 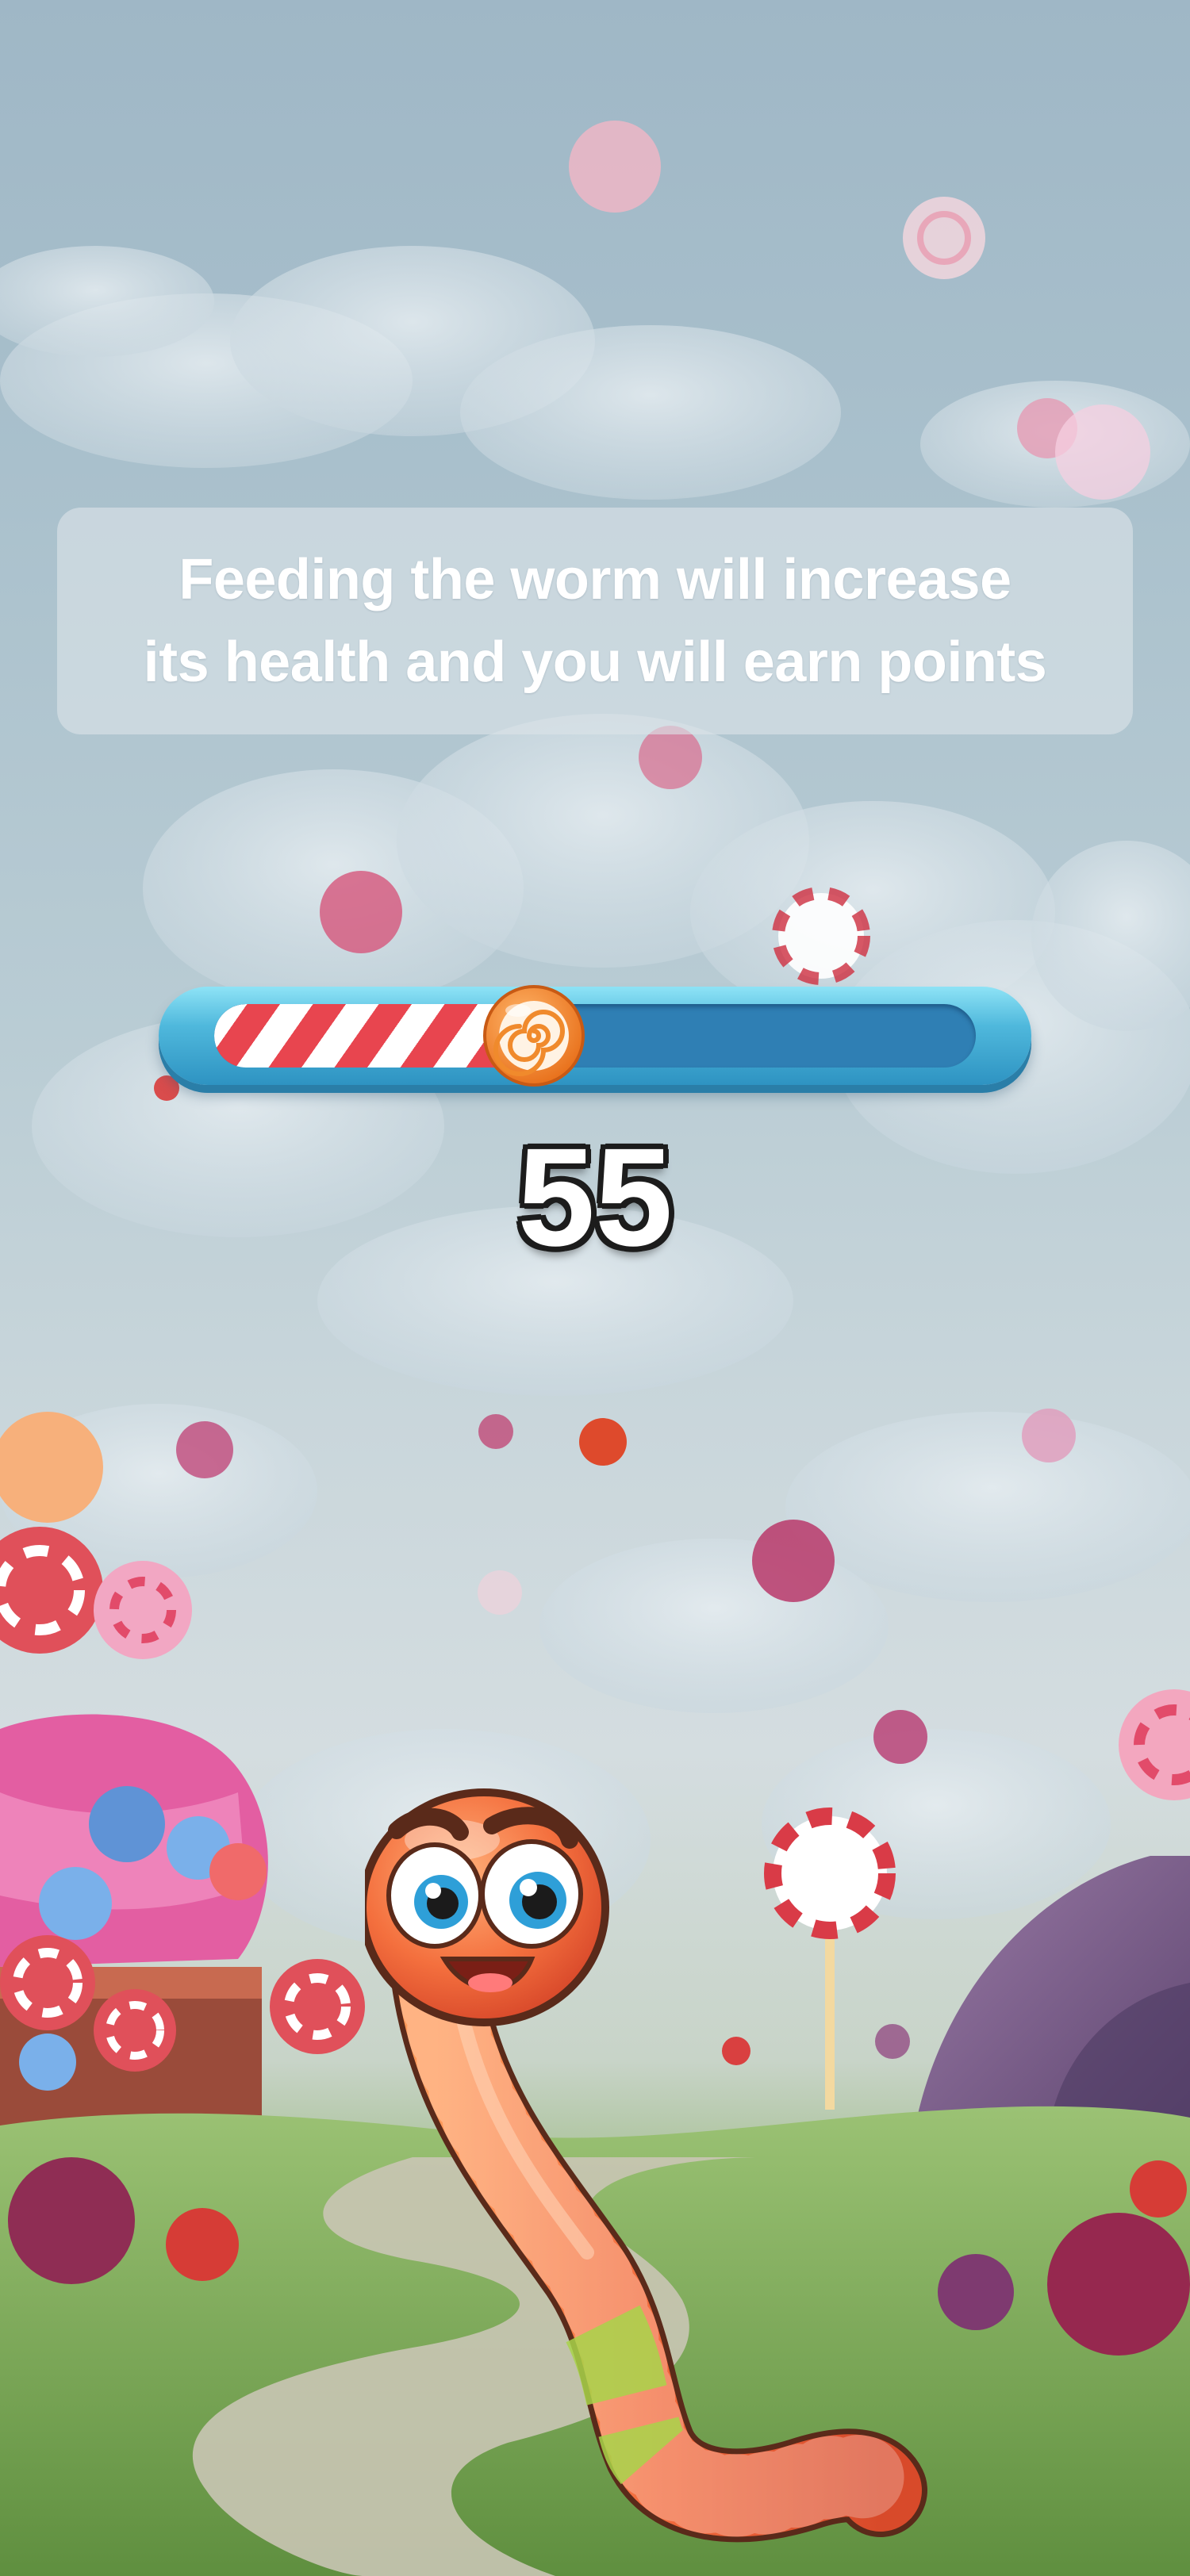 What do you see at coordinates (534, 1035) in the screenshot?
I see `candy-swirl-icon` at bounding box center [534, 1035].